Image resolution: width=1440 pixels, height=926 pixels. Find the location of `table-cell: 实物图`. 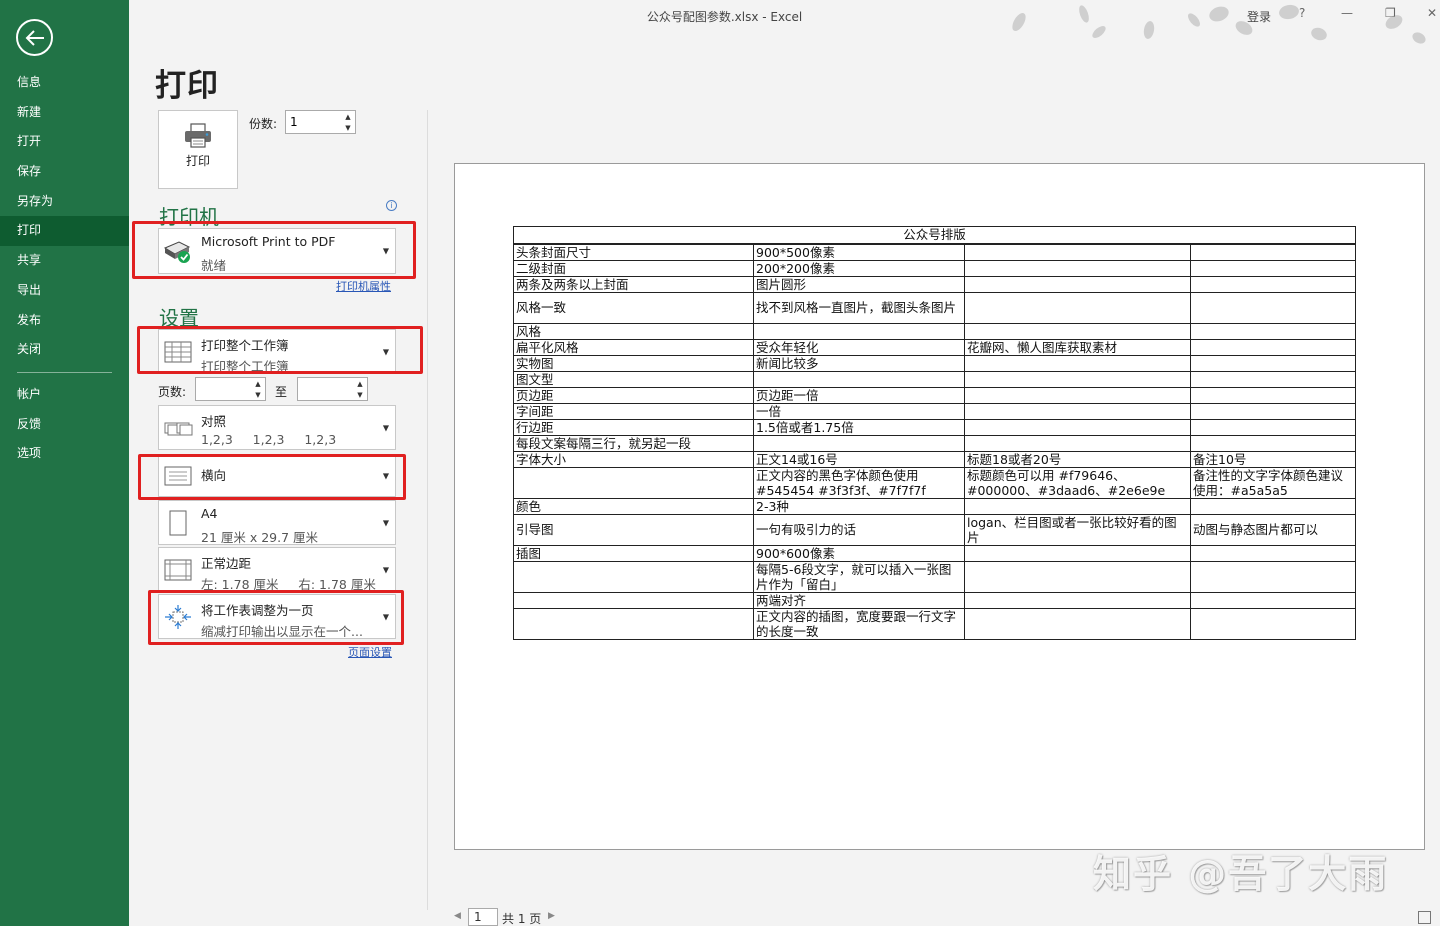

table-cell: 实物图 is located at coordinates (633, 363).